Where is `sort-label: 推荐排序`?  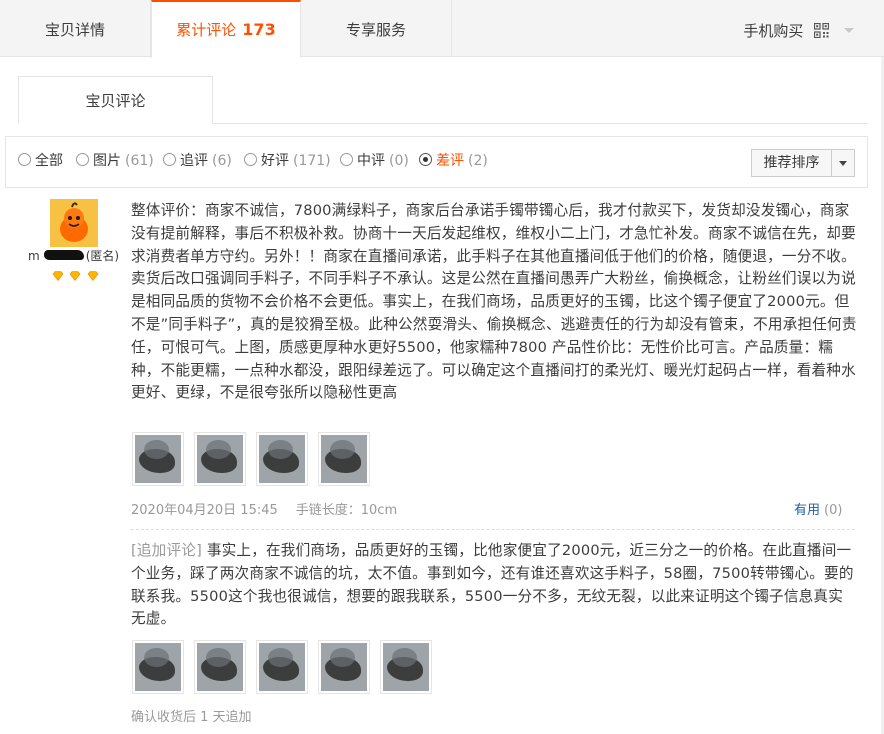 sort-label: 推荐排序 is located at coordinates (792, 163).